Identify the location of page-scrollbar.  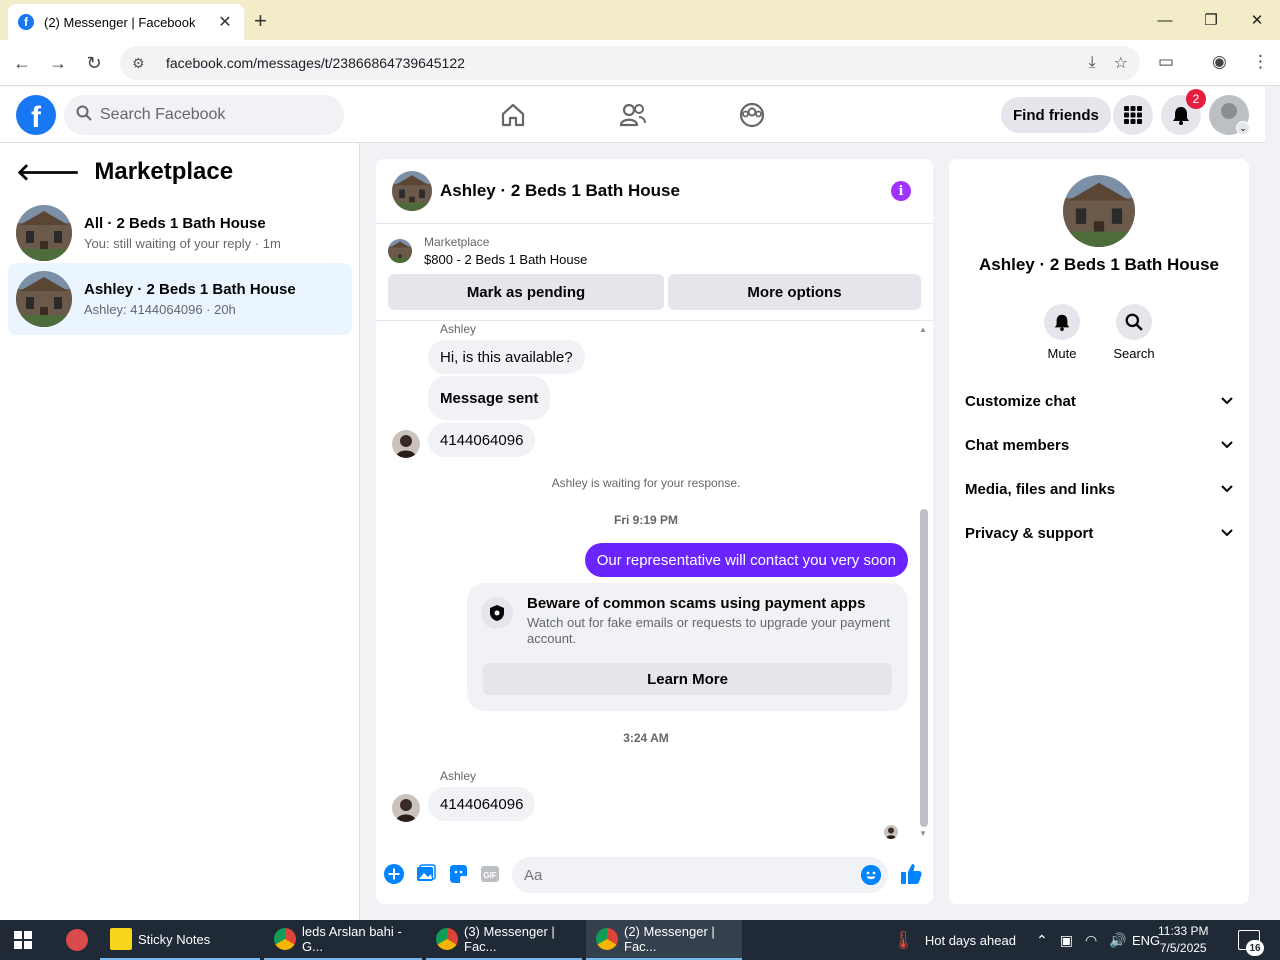
(1272, 503).